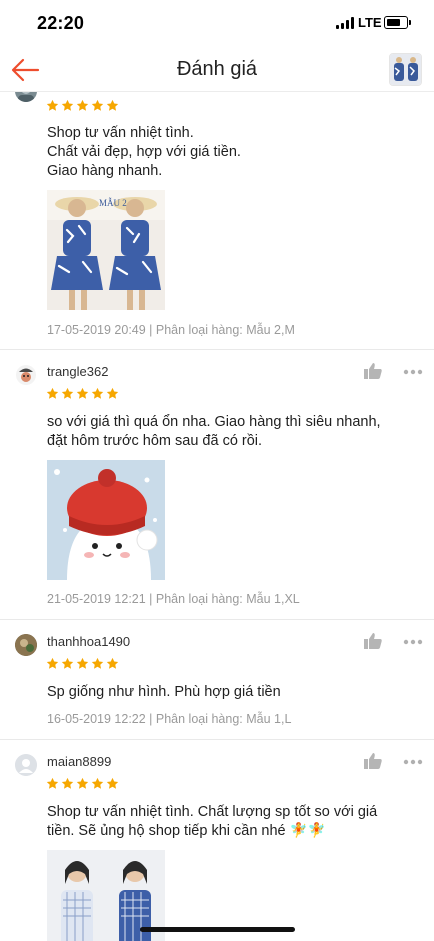  I want to click on username: thanhhoa1490, so click(89, 641).